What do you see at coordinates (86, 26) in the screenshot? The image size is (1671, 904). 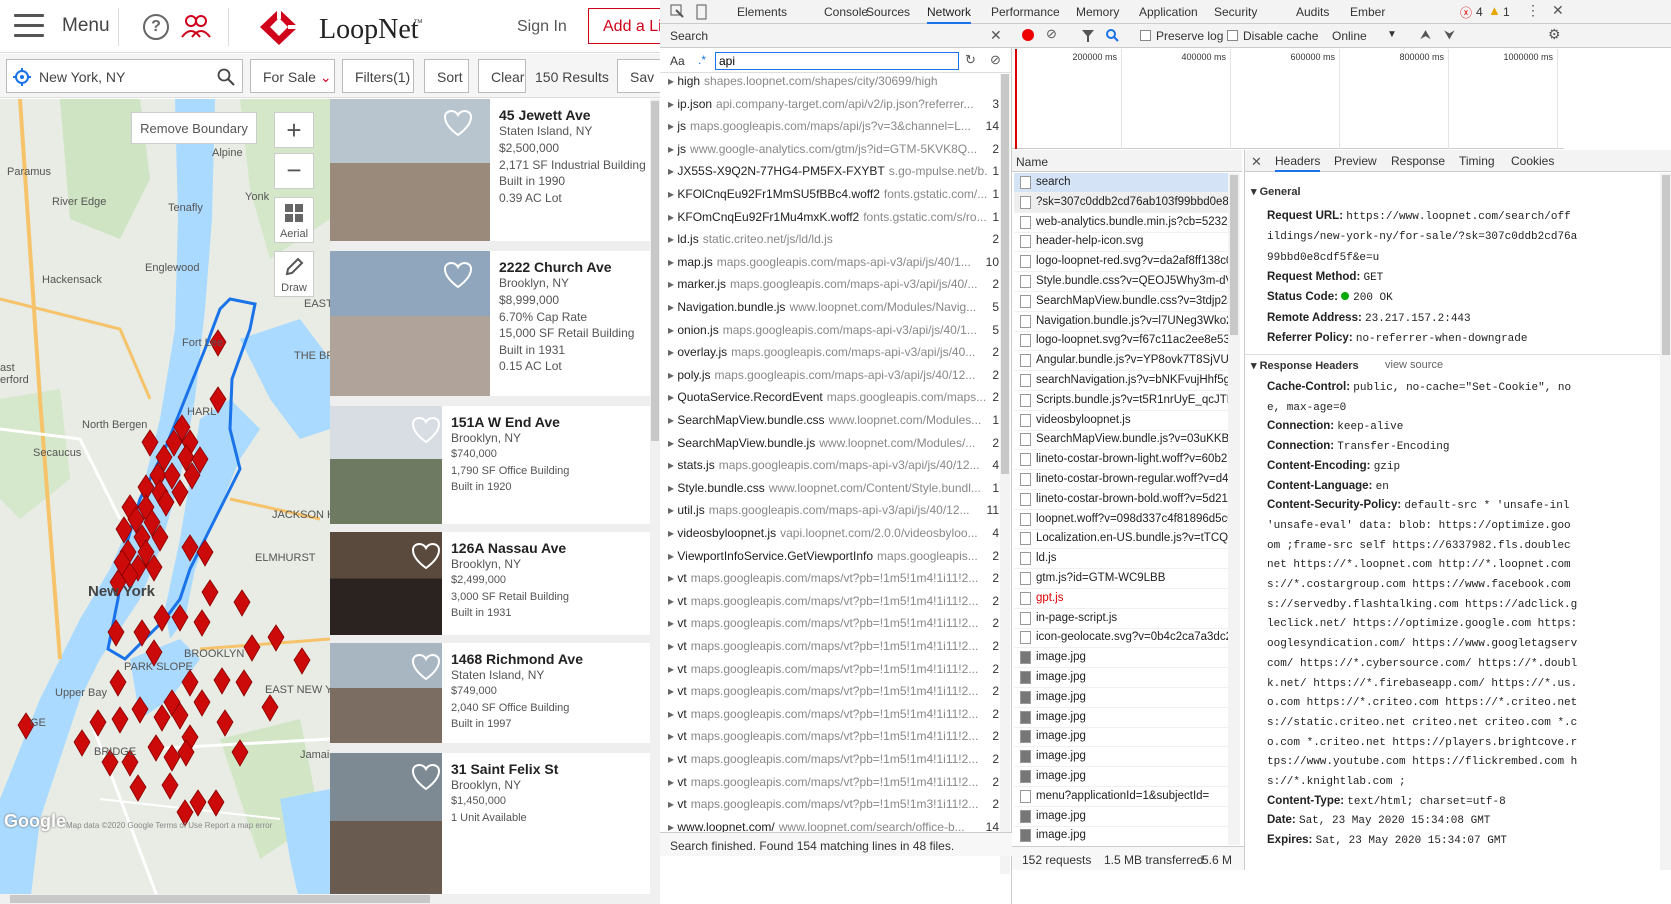 I see `menu-label: Menu` at bounding box center [86, 26].